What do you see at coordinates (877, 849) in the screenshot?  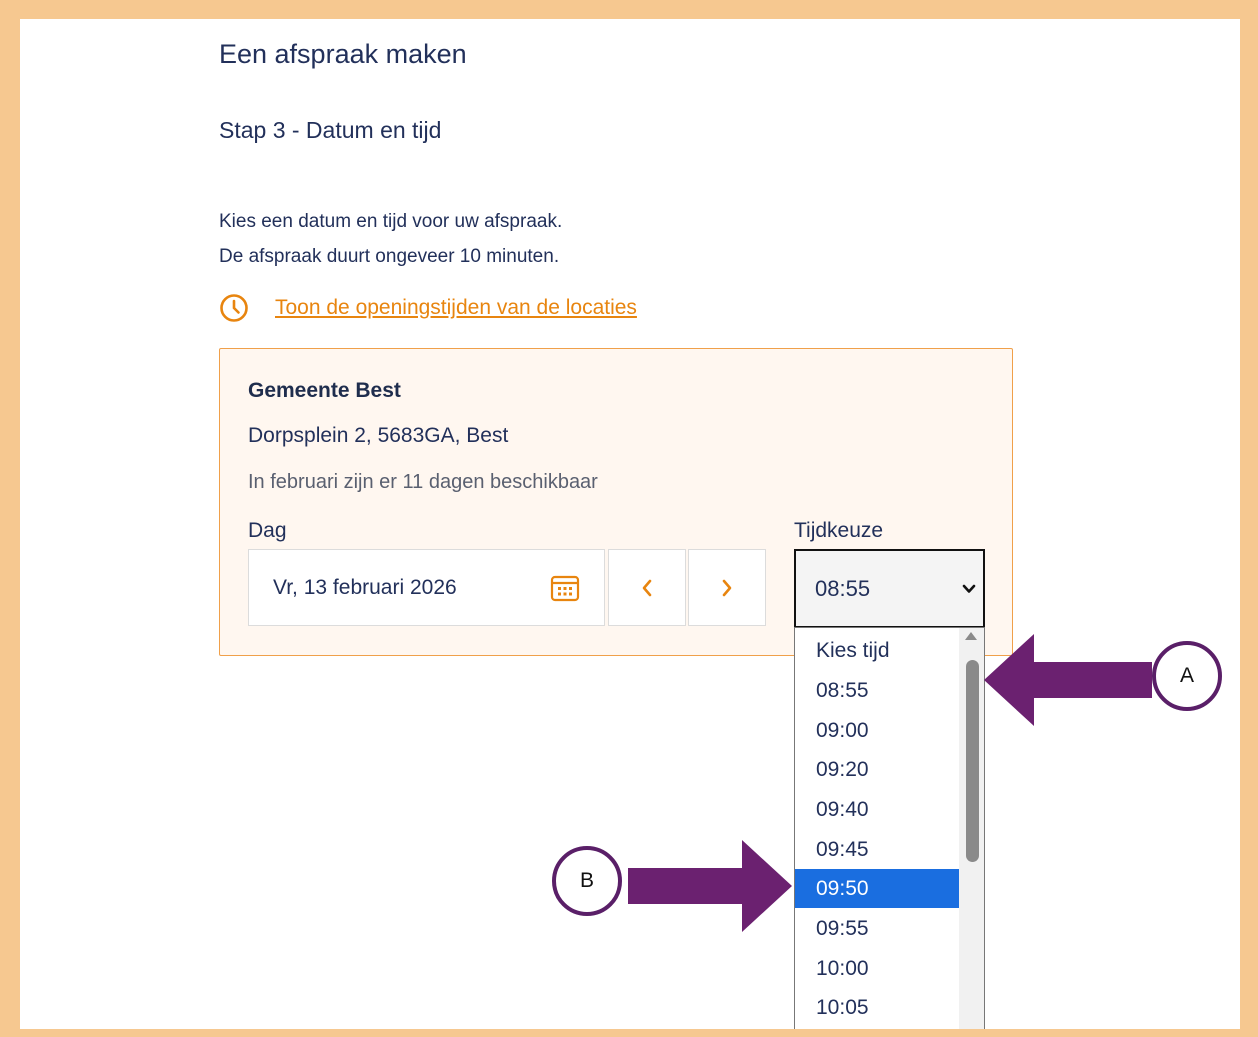 I see `option-0945: 09:45` at bounding box center [877, 849].